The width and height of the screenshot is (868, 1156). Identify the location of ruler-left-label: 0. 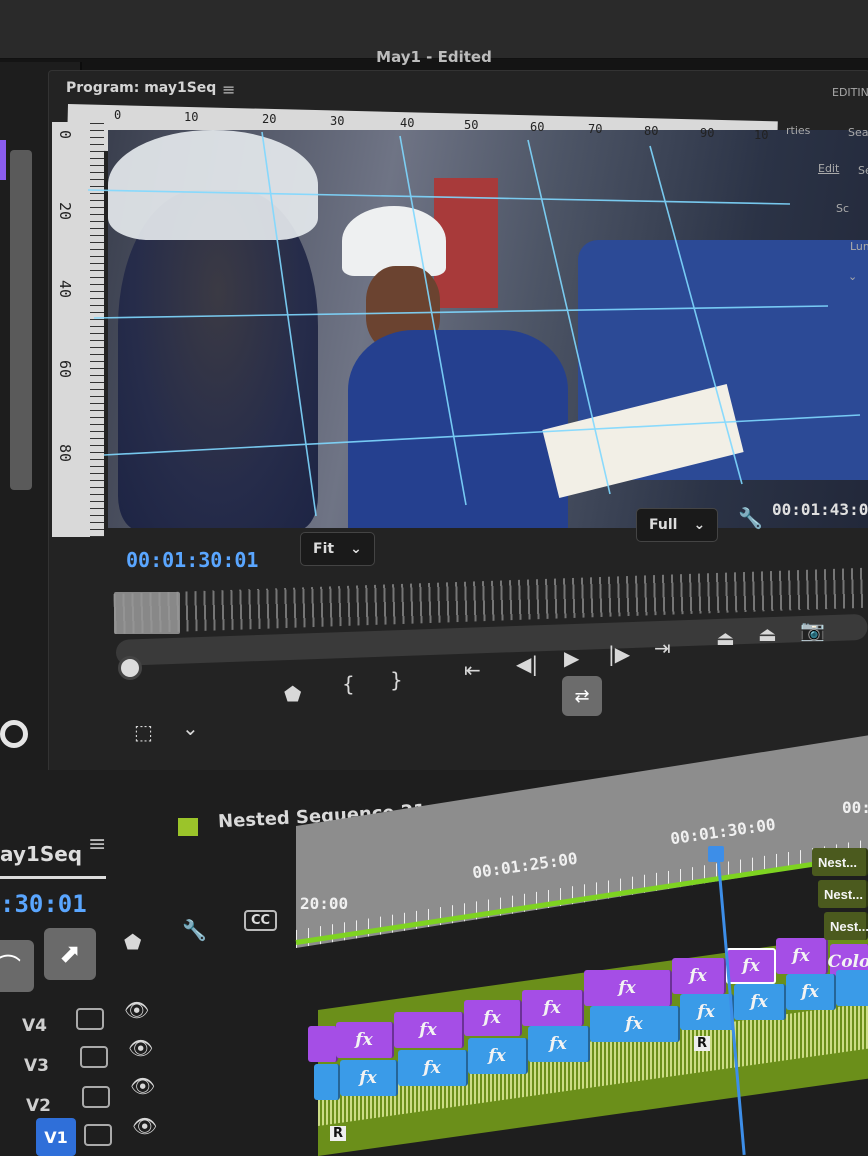
(65, 135).